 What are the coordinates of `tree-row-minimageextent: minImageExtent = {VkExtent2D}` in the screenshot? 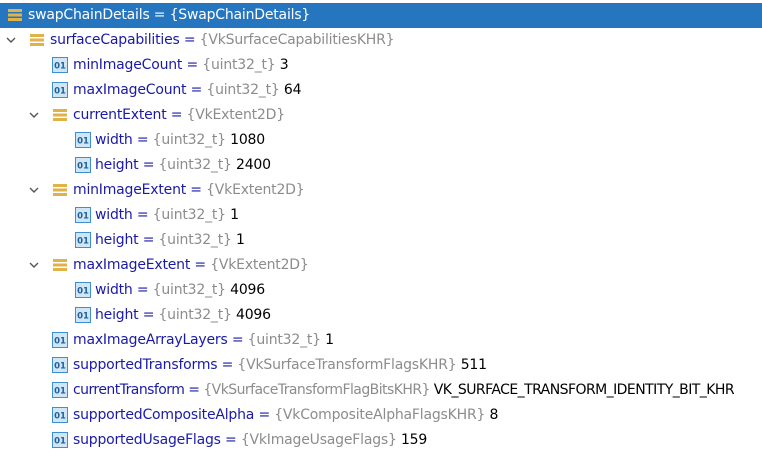 It's located at (381, 190).